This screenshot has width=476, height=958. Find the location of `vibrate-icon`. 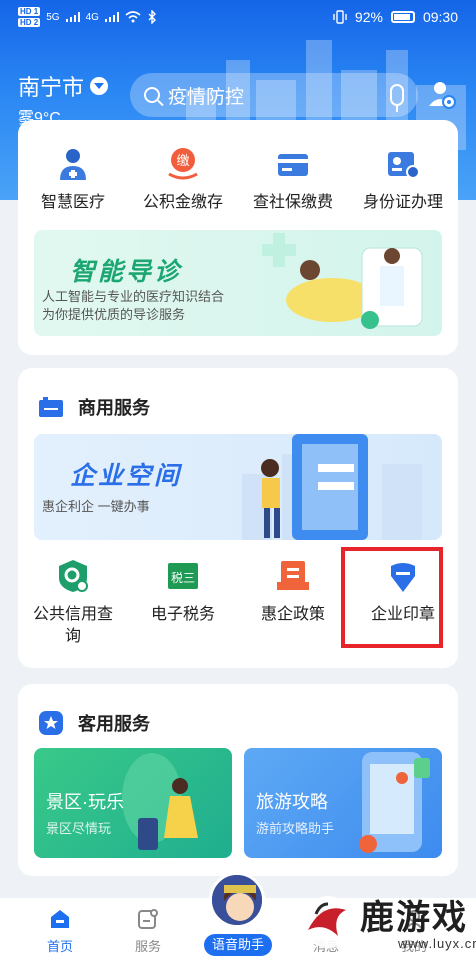

vibrate-icon is located at coordinates (340, 17).